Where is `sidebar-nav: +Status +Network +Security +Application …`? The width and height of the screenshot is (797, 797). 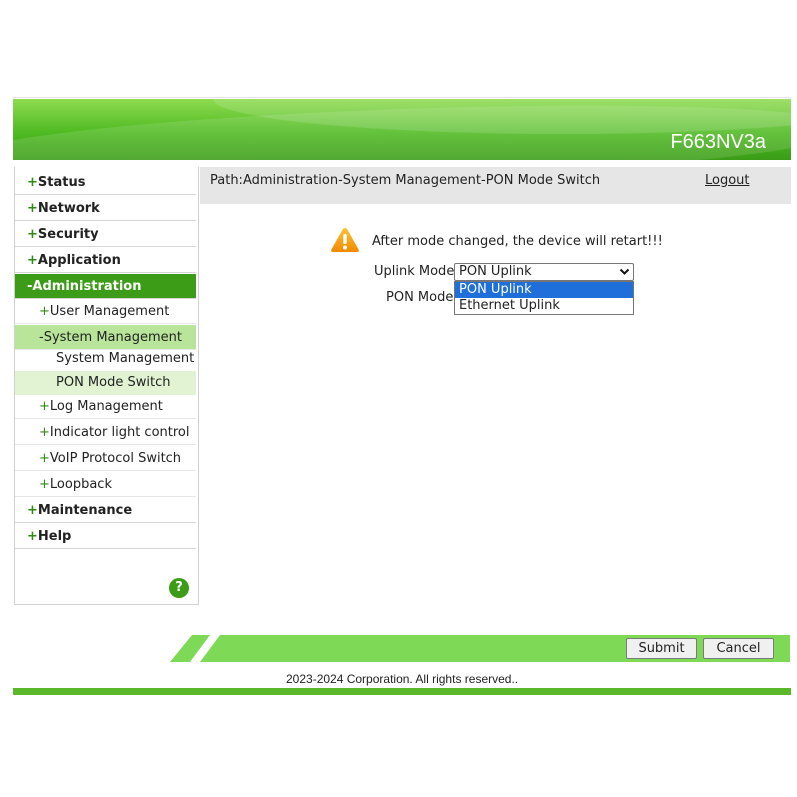
sidebar-nav: +Status +Network +Security +Application … is located at coordinates (106, 386).